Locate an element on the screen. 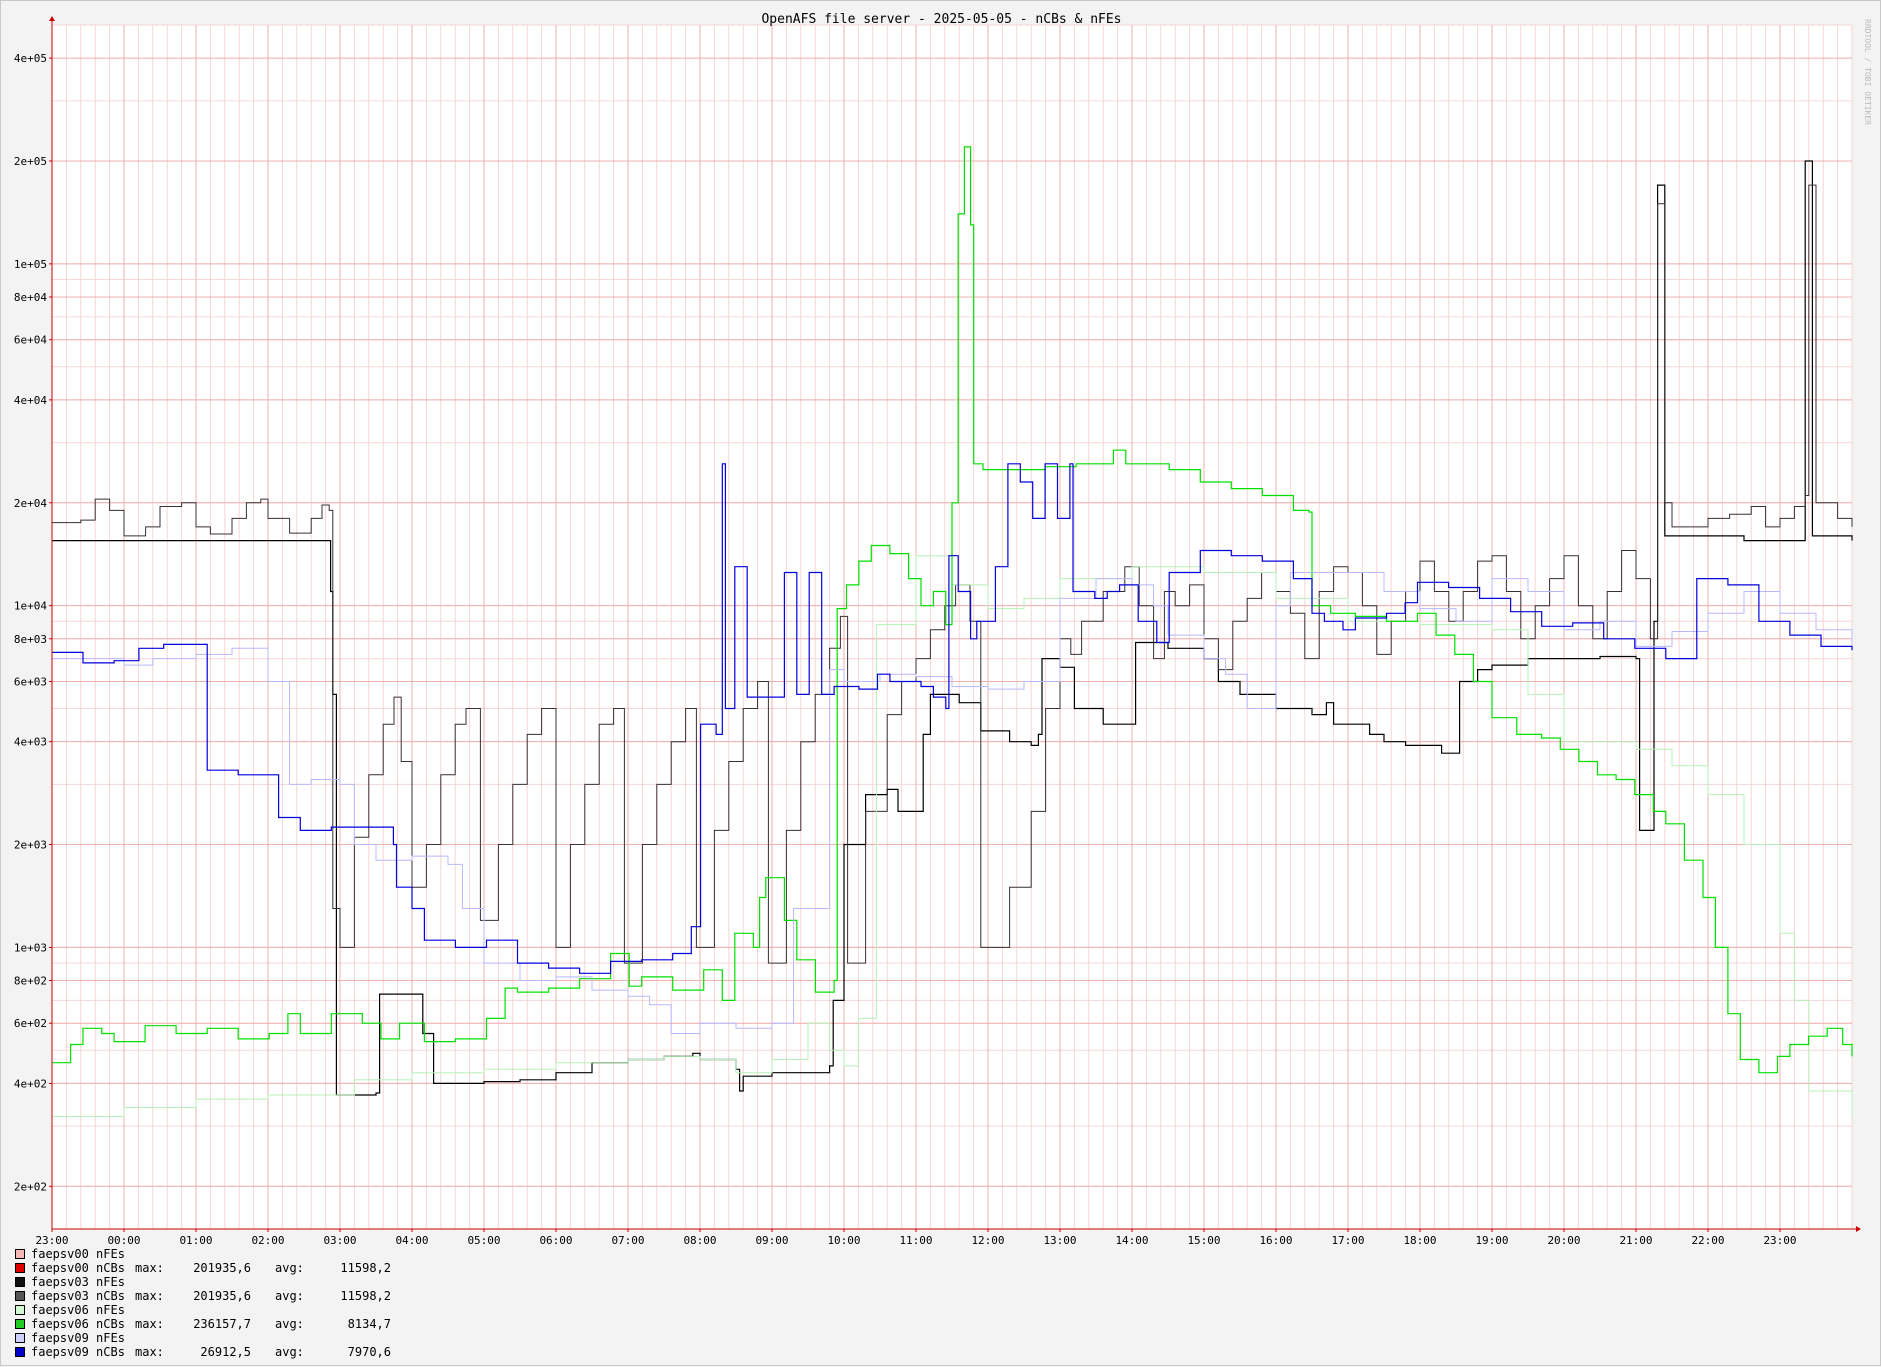  legend-name: faepsv06 nCBs is located at coordinates (78, 1324).